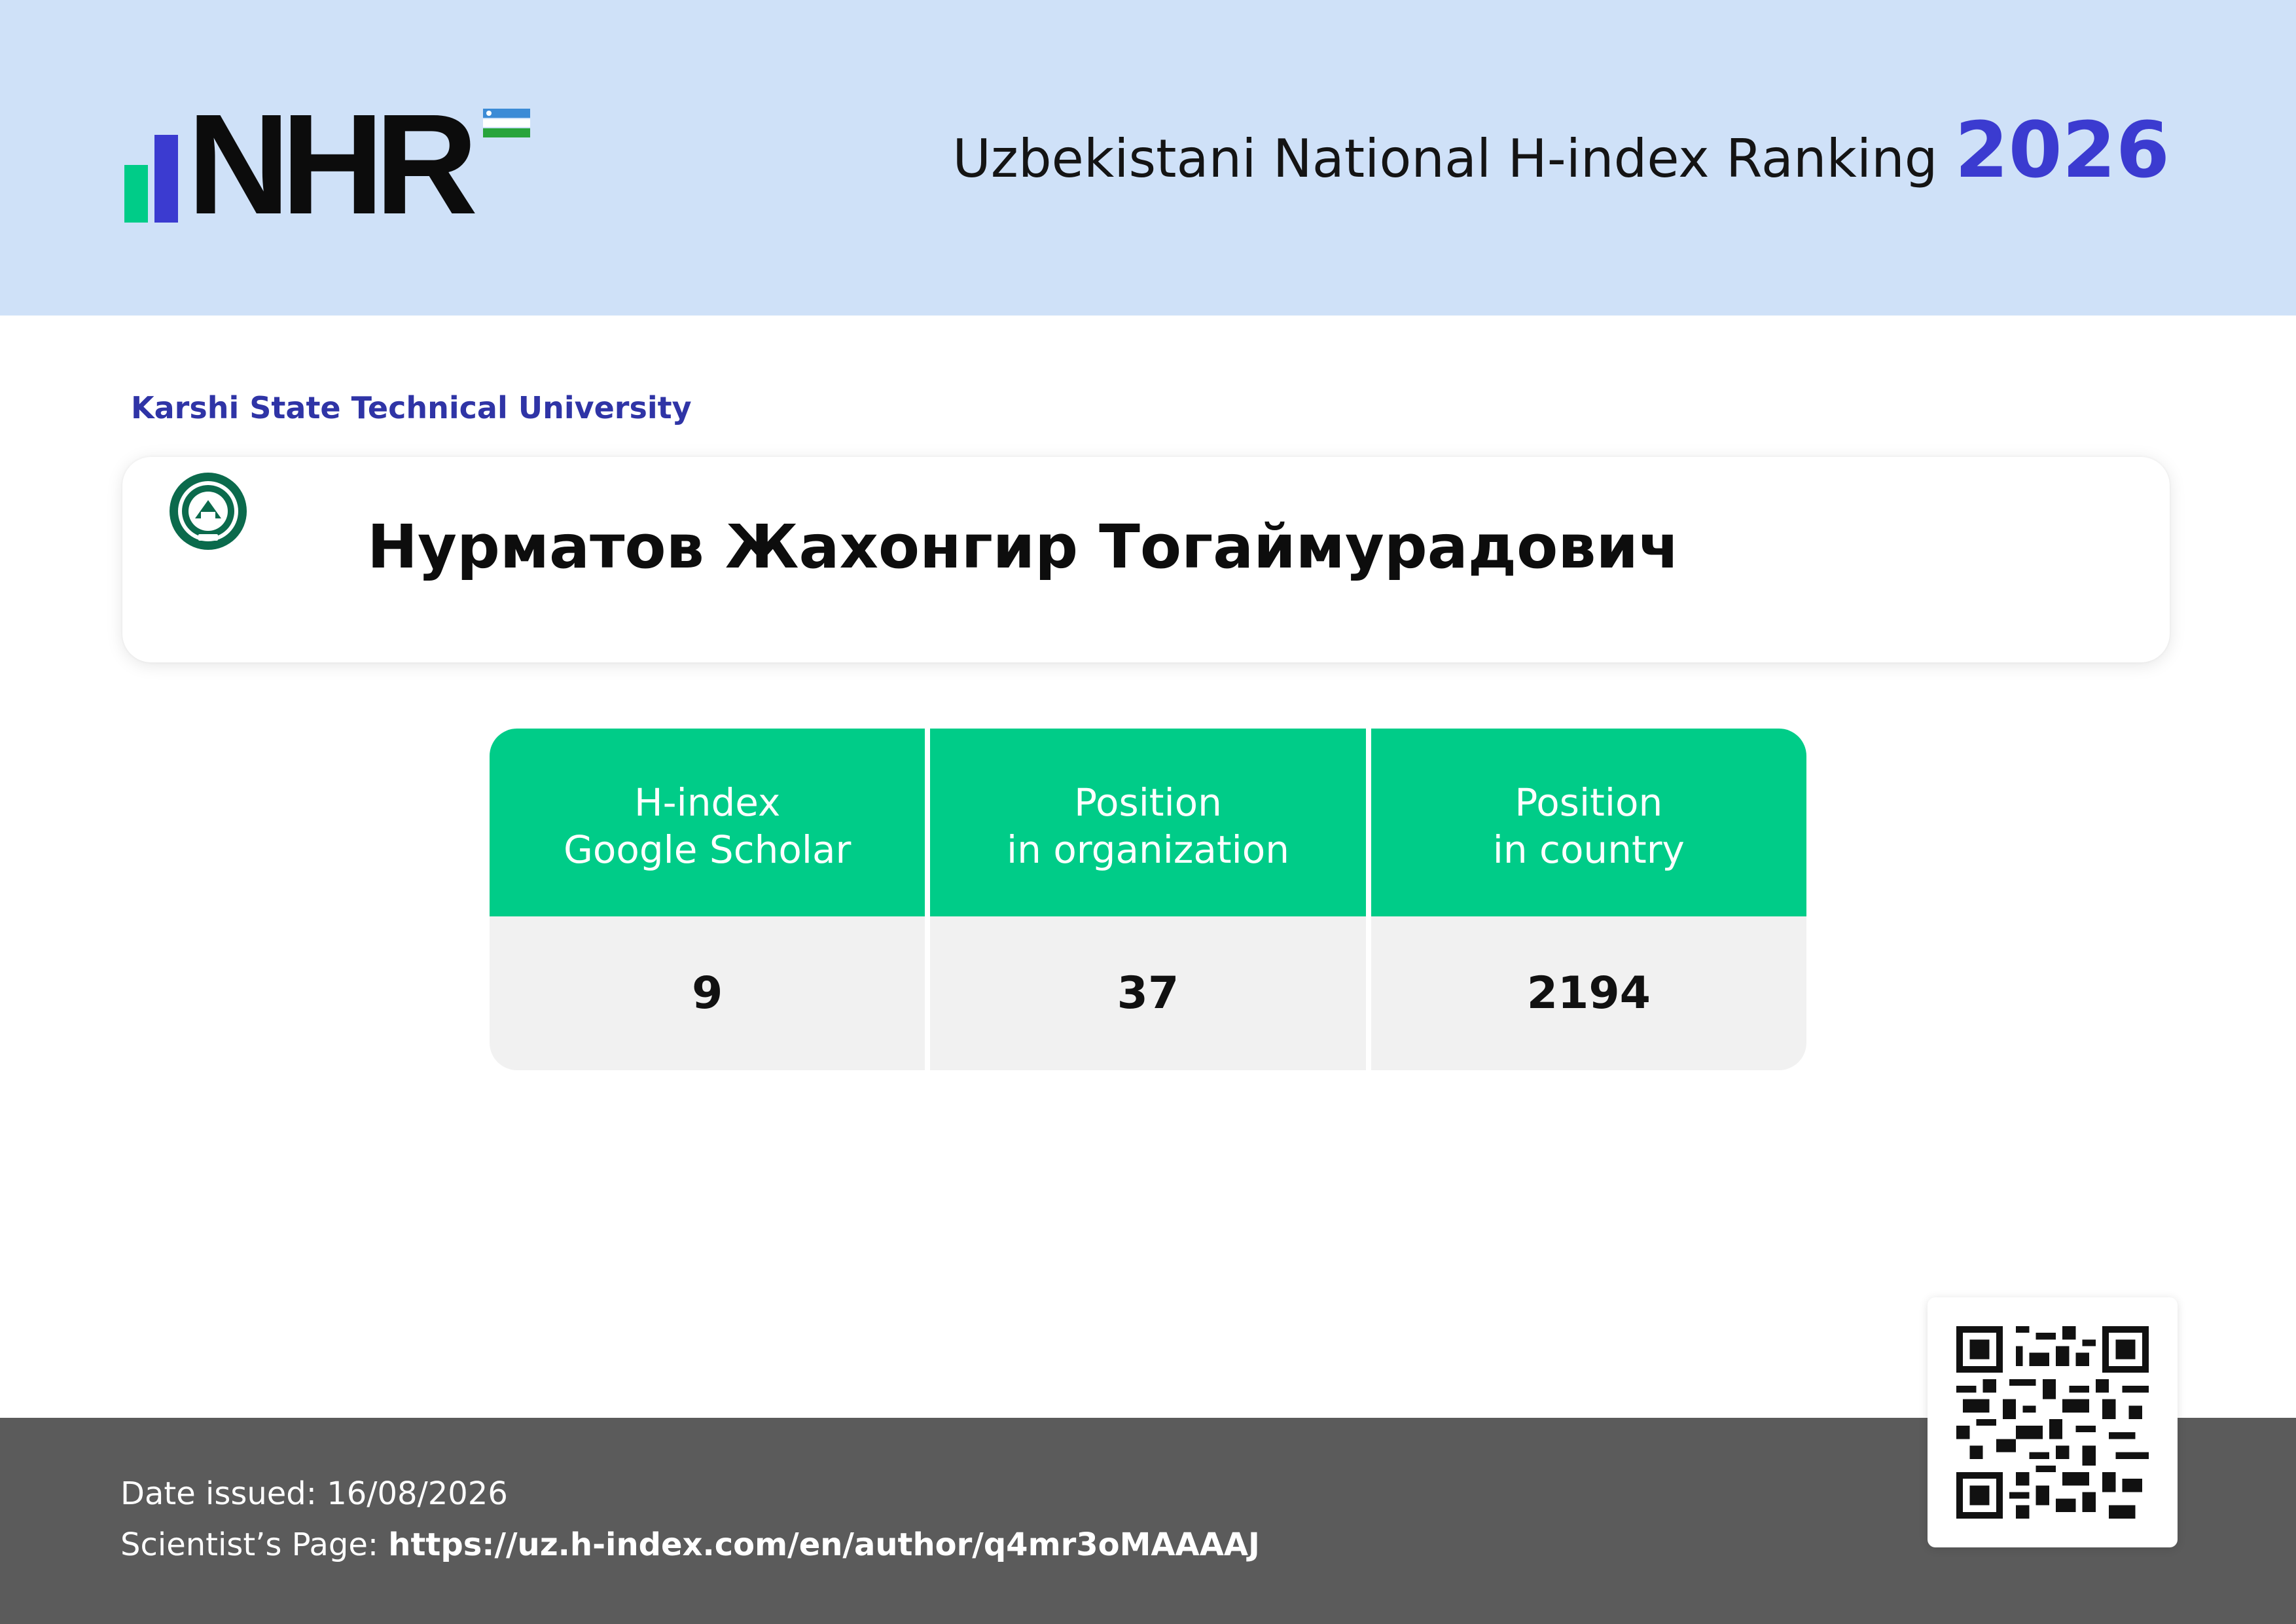  What do you see at coordinates (708, 849) in the screenshot?
I see `stat-header-line2: Google Scholar` at bounding box center [708, 849].